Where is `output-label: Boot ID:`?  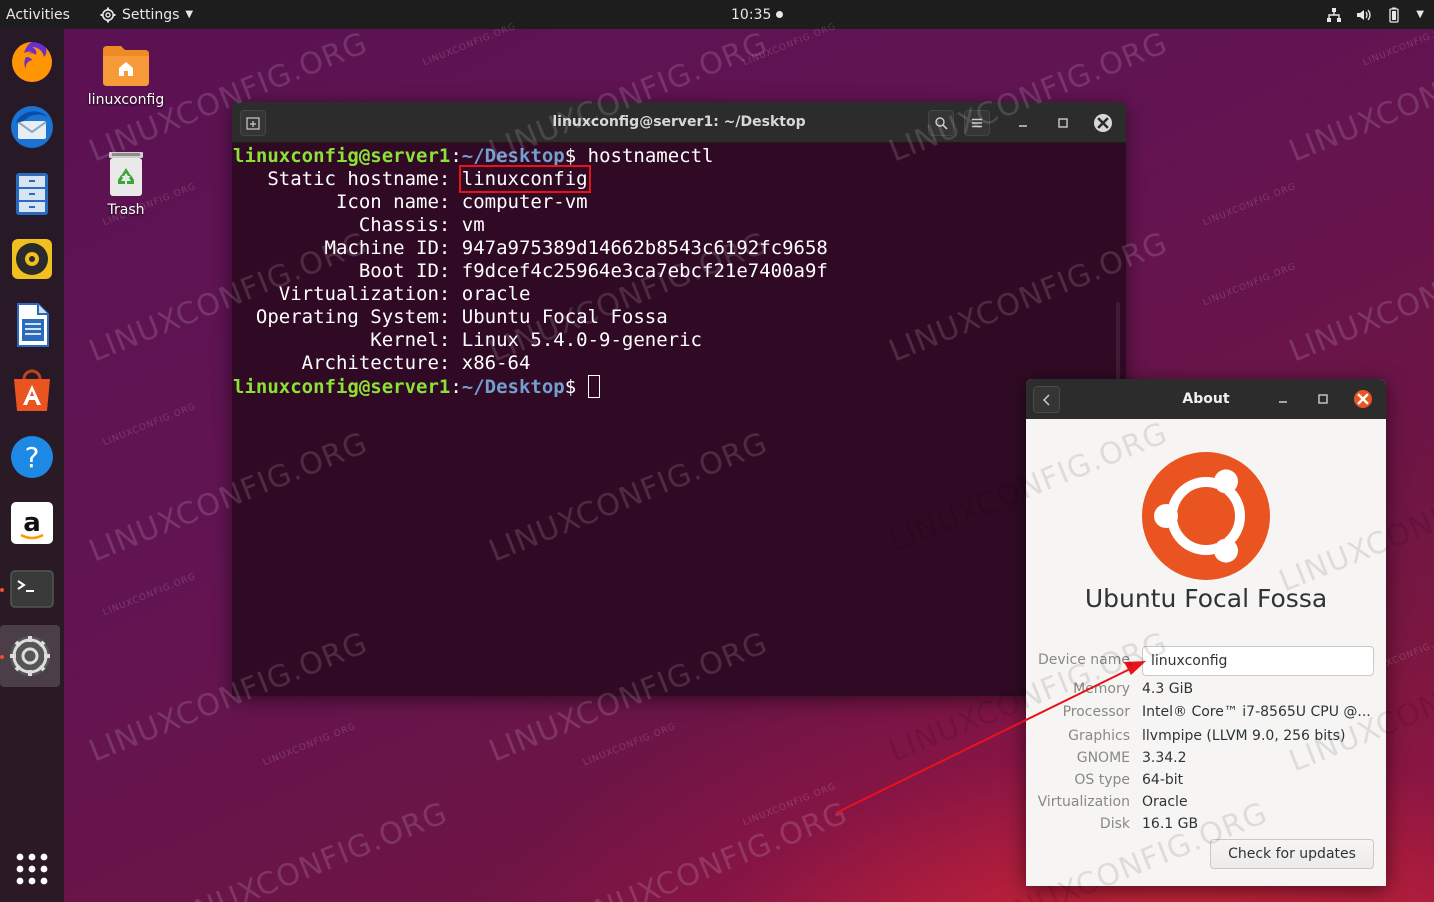
output-label: Boot ID: is located at coordinates (347, 271).